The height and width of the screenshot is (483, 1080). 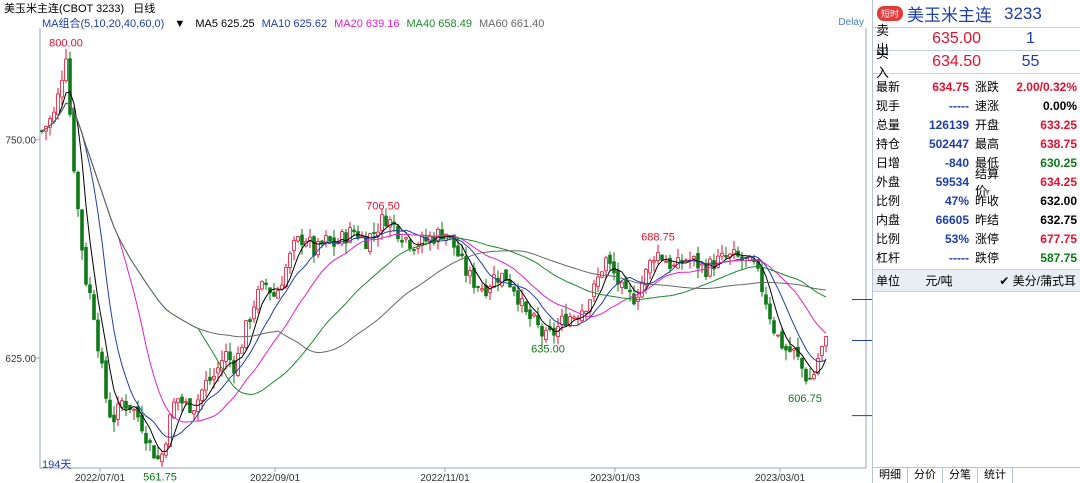 I want to click on stat-row: 外盘 59534 结算价▾ 634.25, so click(x=976, y=182).